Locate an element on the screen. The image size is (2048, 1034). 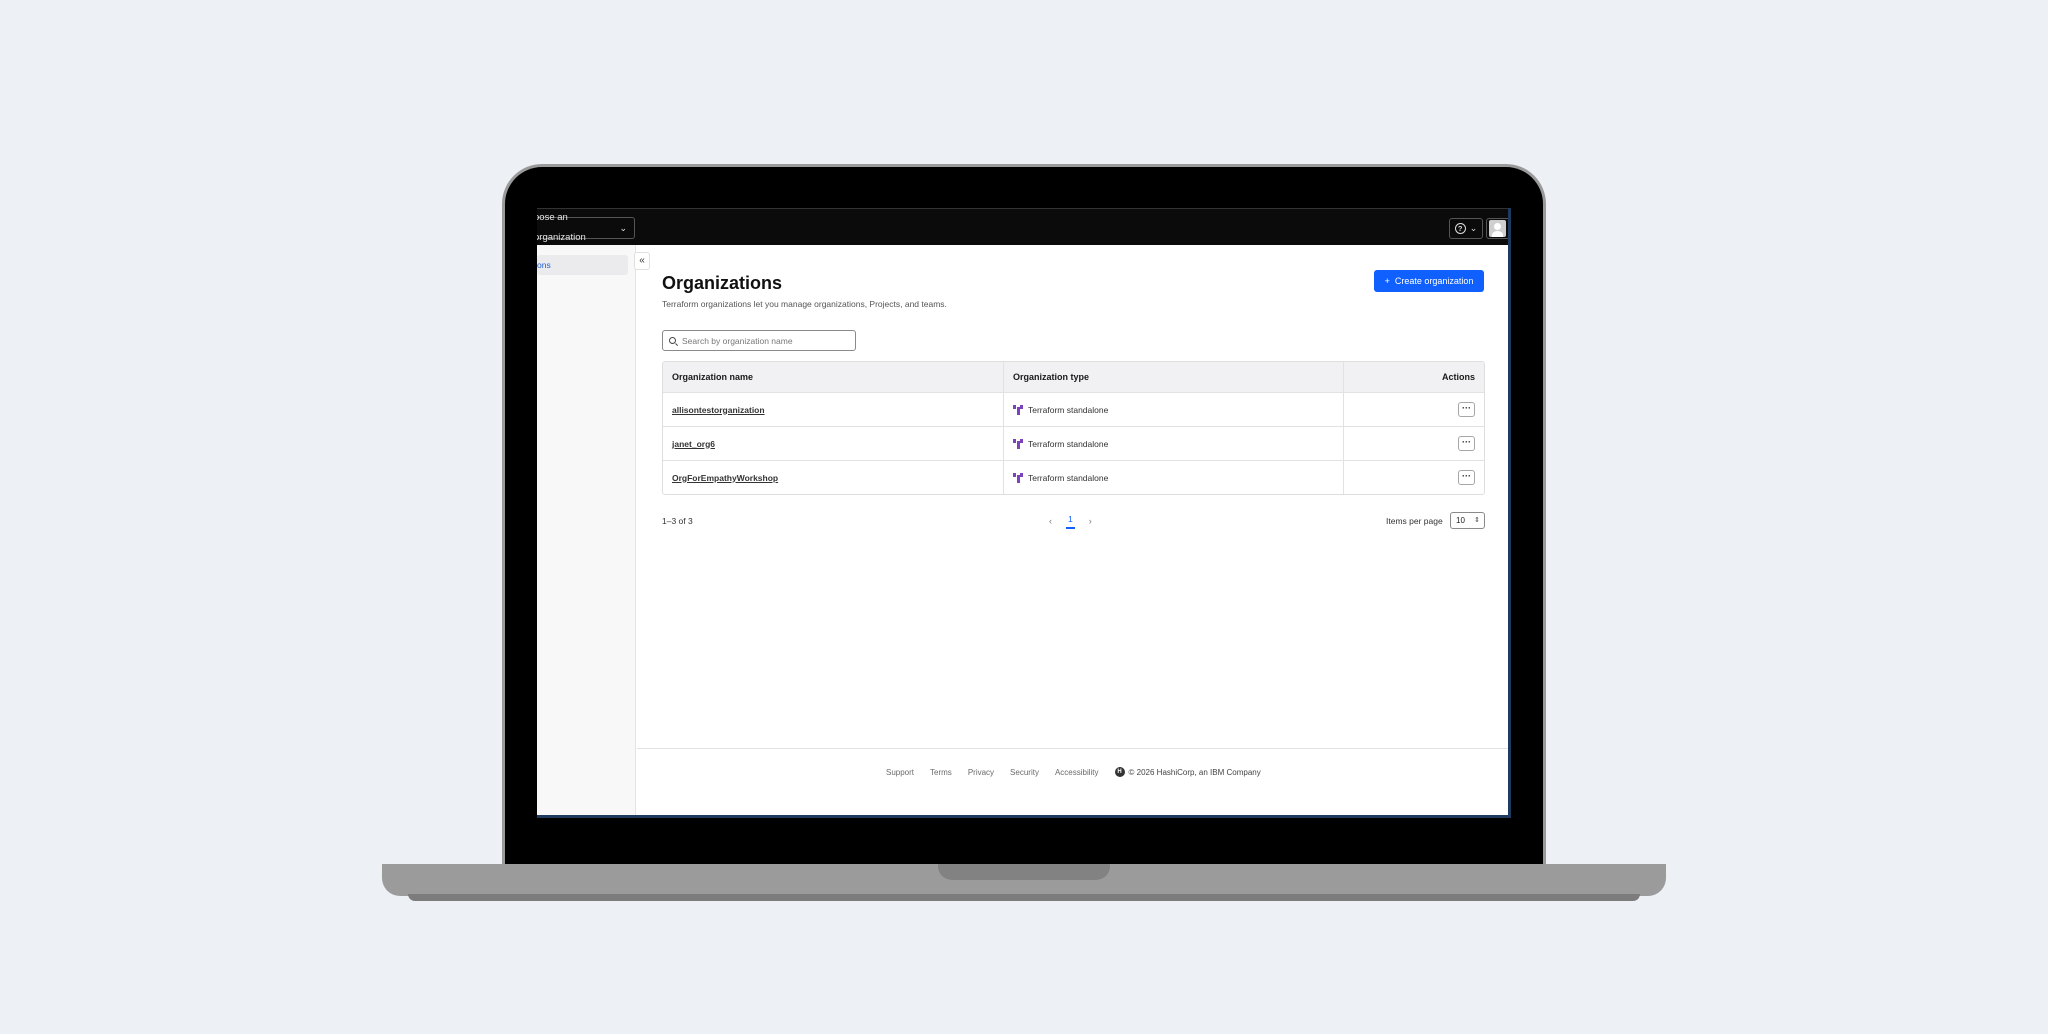
organization-picker-label: oose an organization is located at coordinates (561, 227).